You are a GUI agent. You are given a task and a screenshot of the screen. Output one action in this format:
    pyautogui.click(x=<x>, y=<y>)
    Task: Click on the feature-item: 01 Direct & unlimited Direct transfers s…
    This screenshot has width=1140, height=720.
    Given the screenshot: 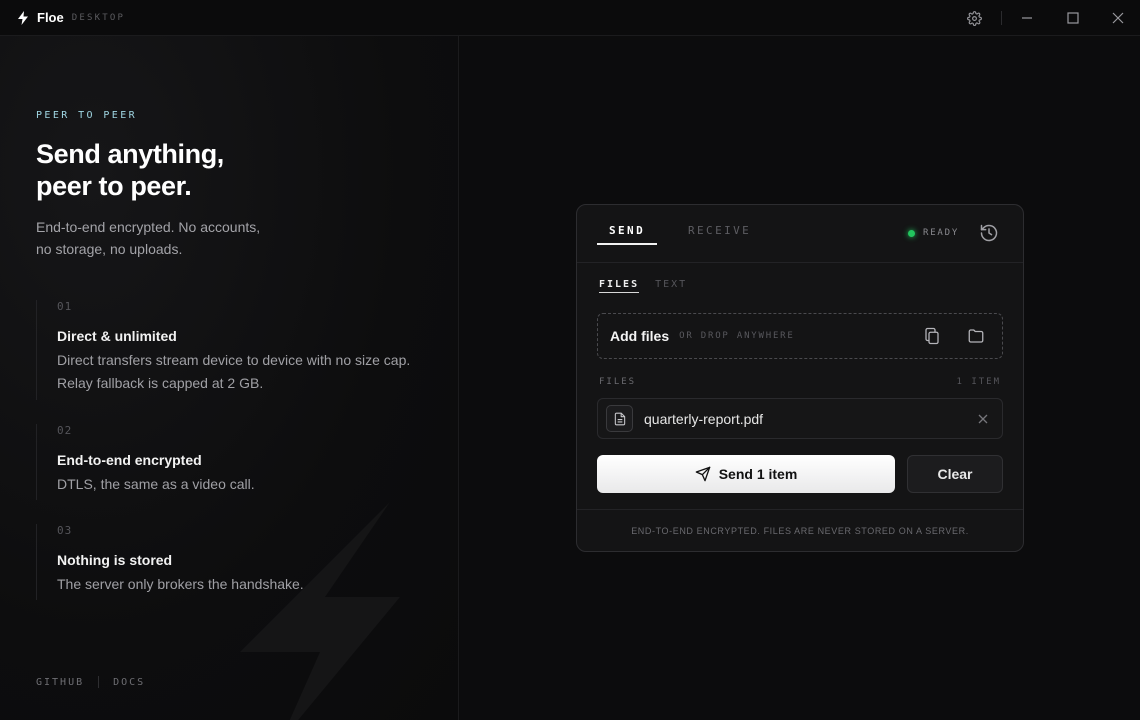 What is the action you would take?
    pyautogui.click(x=236, y=350)
    